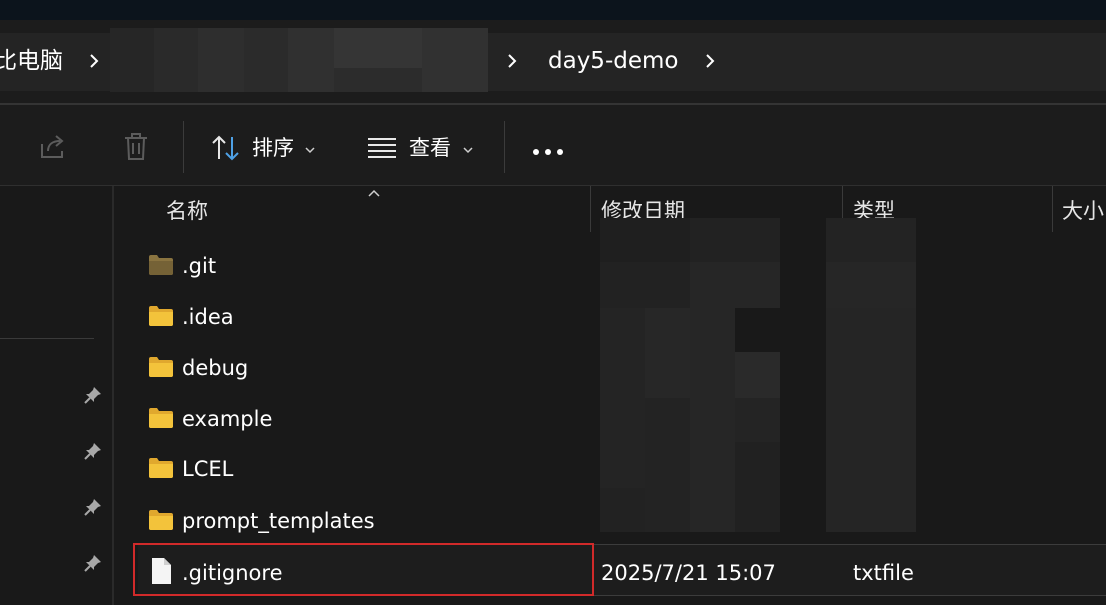 Image resolution: width=1106 pixels, height=605 pixels. Describe the element at coordinates (207, 469) in the screenshot. I see `file-name: LCEL` at that location.